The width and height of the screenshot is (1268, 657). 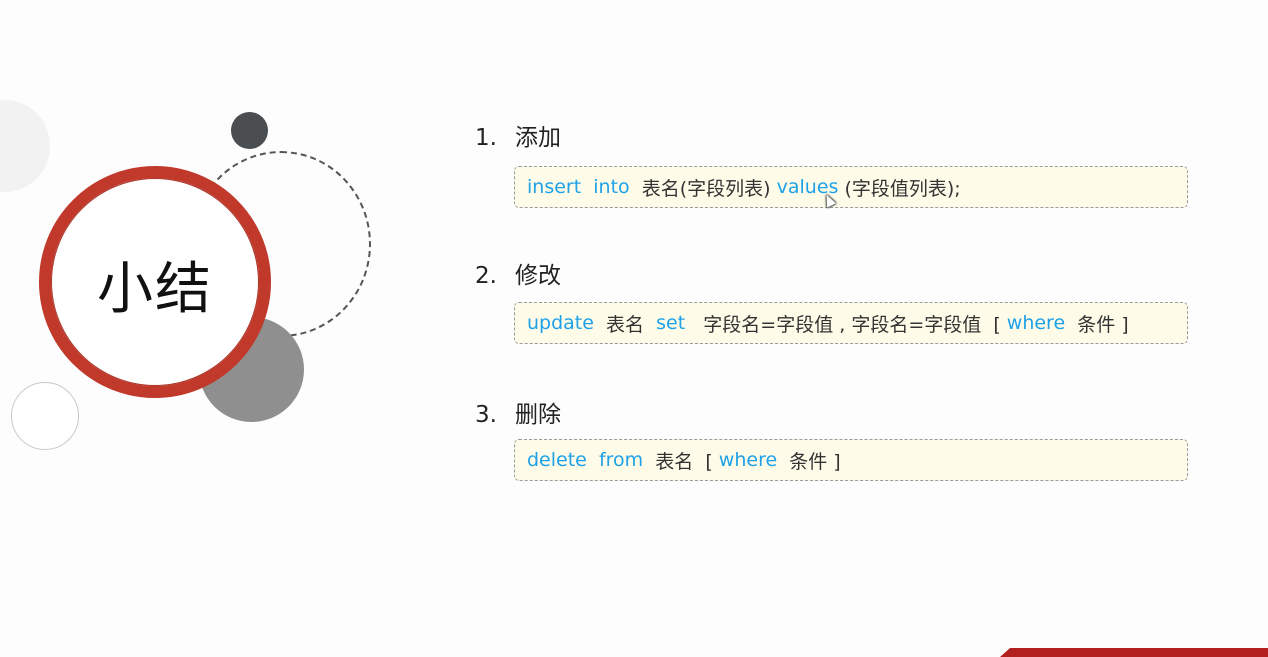 What do you see at coordinates (560, 323) in the screenshot?
I see `sql-keyword: update` at bounding box center [560, 323].